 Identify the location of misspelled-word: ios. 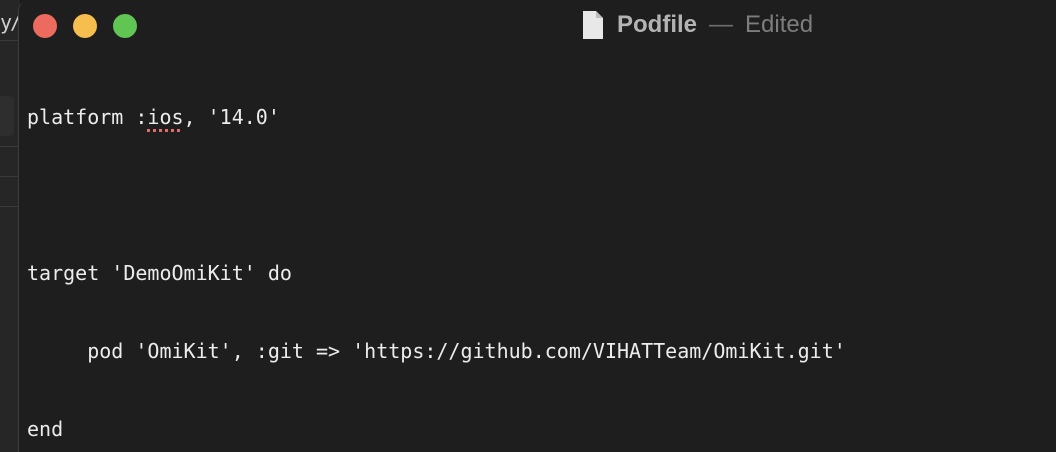
(165, 117).